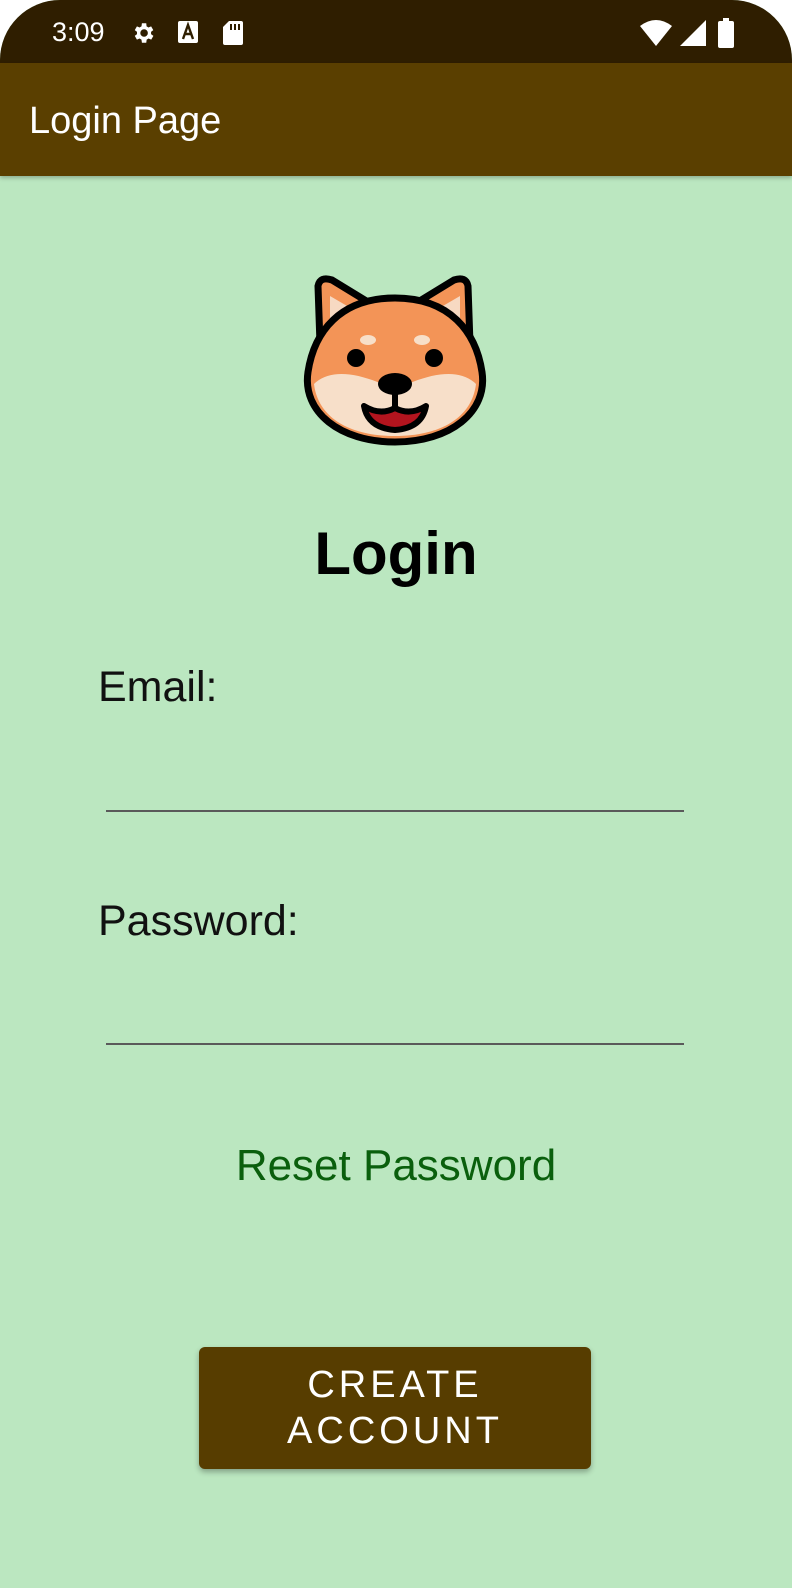 This screenshot has height=1588, width=800. What do you see at coordinates (198, 921) in the screenshot?
I see `password-label: Password:` at bounding box center [198, 921].